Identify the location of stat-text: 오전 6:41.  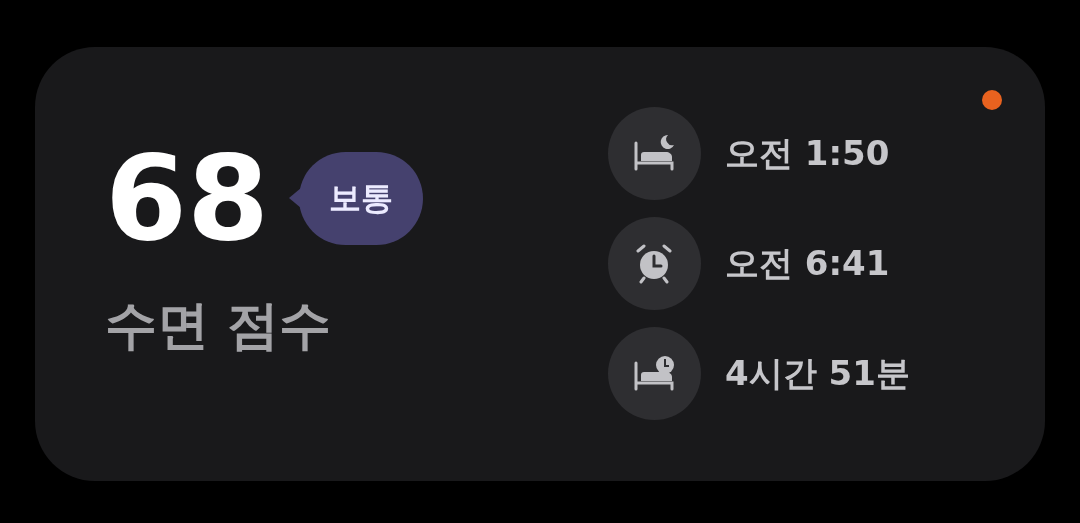
(807, 263).